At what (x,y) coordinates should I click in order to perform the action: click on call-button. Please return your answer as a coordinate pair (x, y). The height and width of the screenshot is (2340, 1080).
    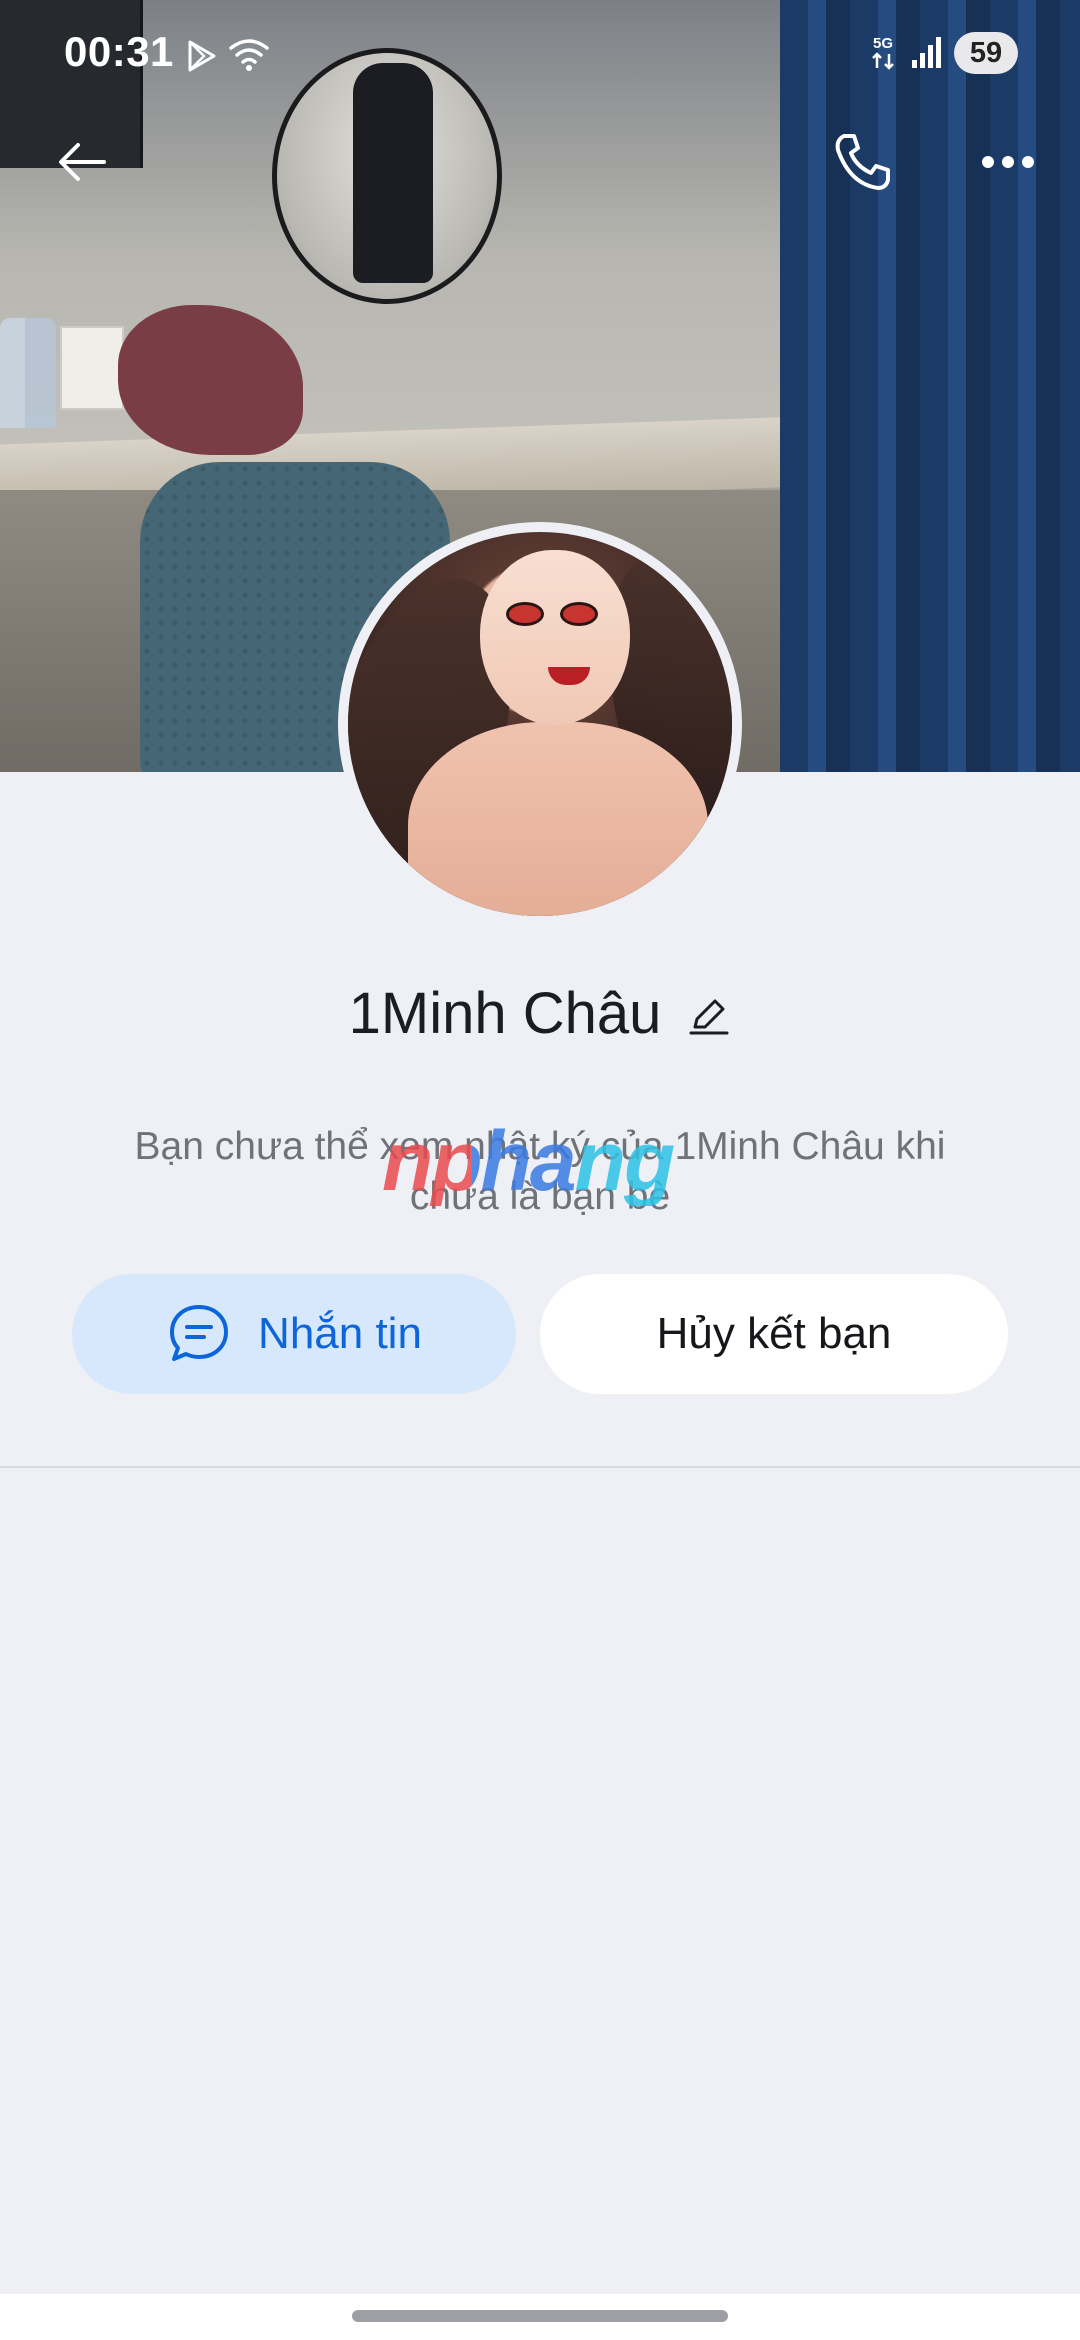
    Looking at the image, I should click on (862, 162).